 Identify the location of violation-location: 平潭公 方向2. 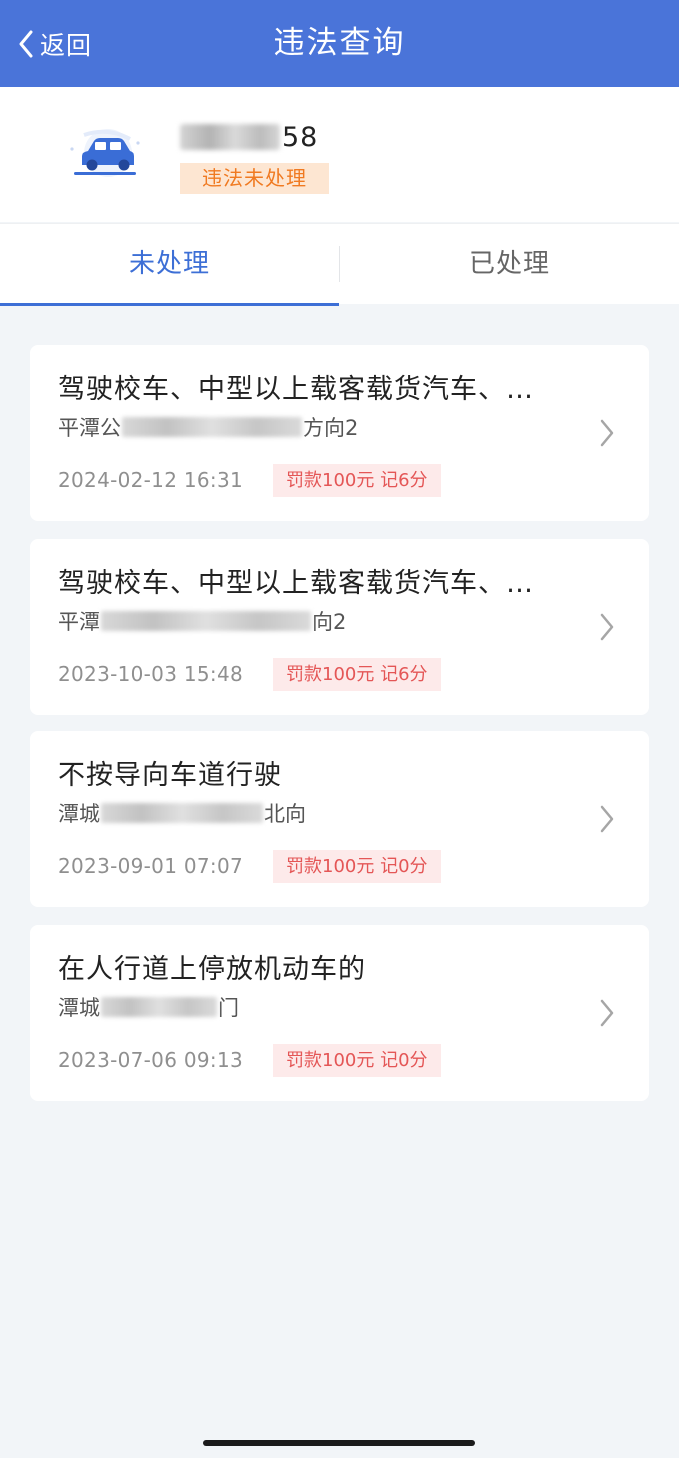
(208, 427).